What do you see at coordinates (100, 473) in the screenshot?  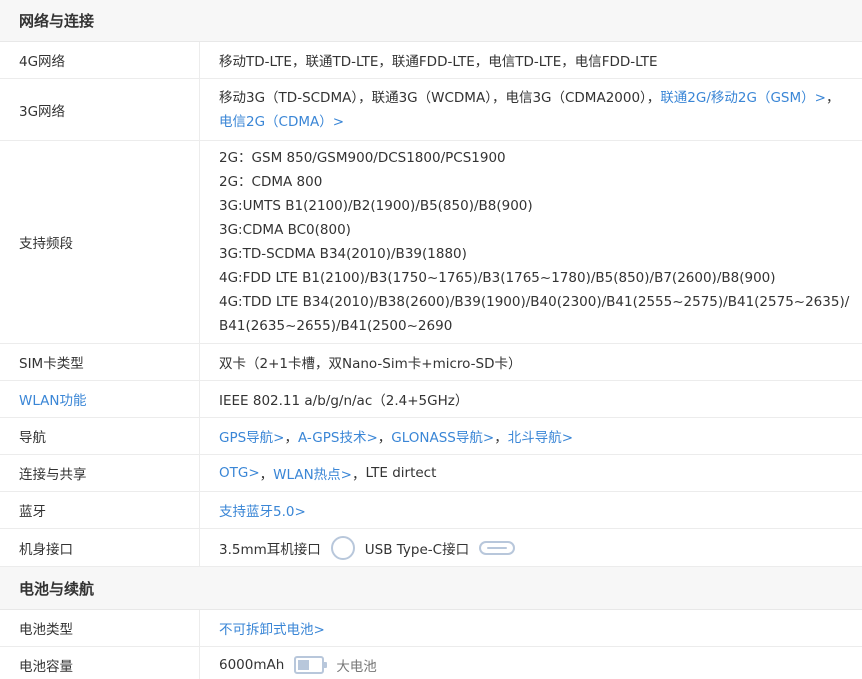 I see `spec-label: 连接与共享` at bounding box center [100, 473].